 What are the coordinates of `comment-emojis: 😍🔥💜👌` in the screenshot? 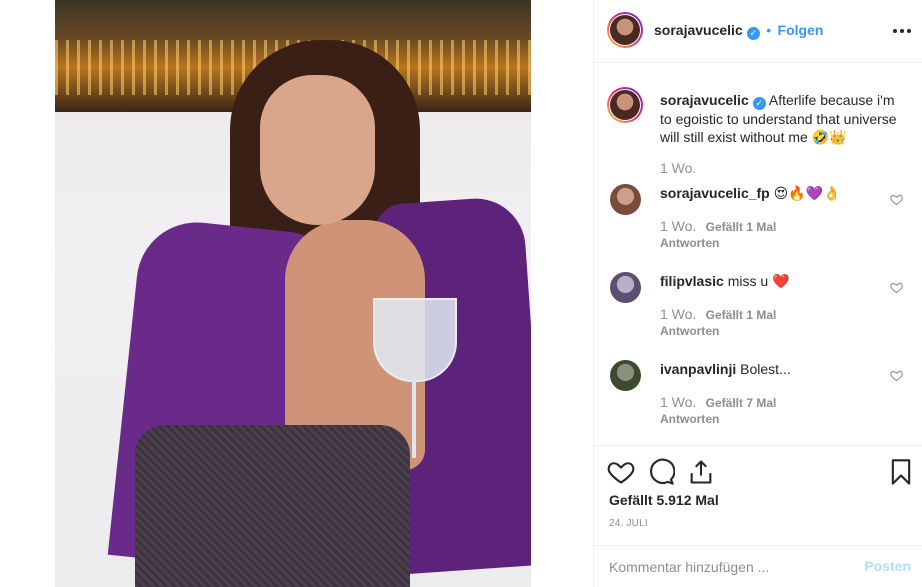 It's located at (807, 193).